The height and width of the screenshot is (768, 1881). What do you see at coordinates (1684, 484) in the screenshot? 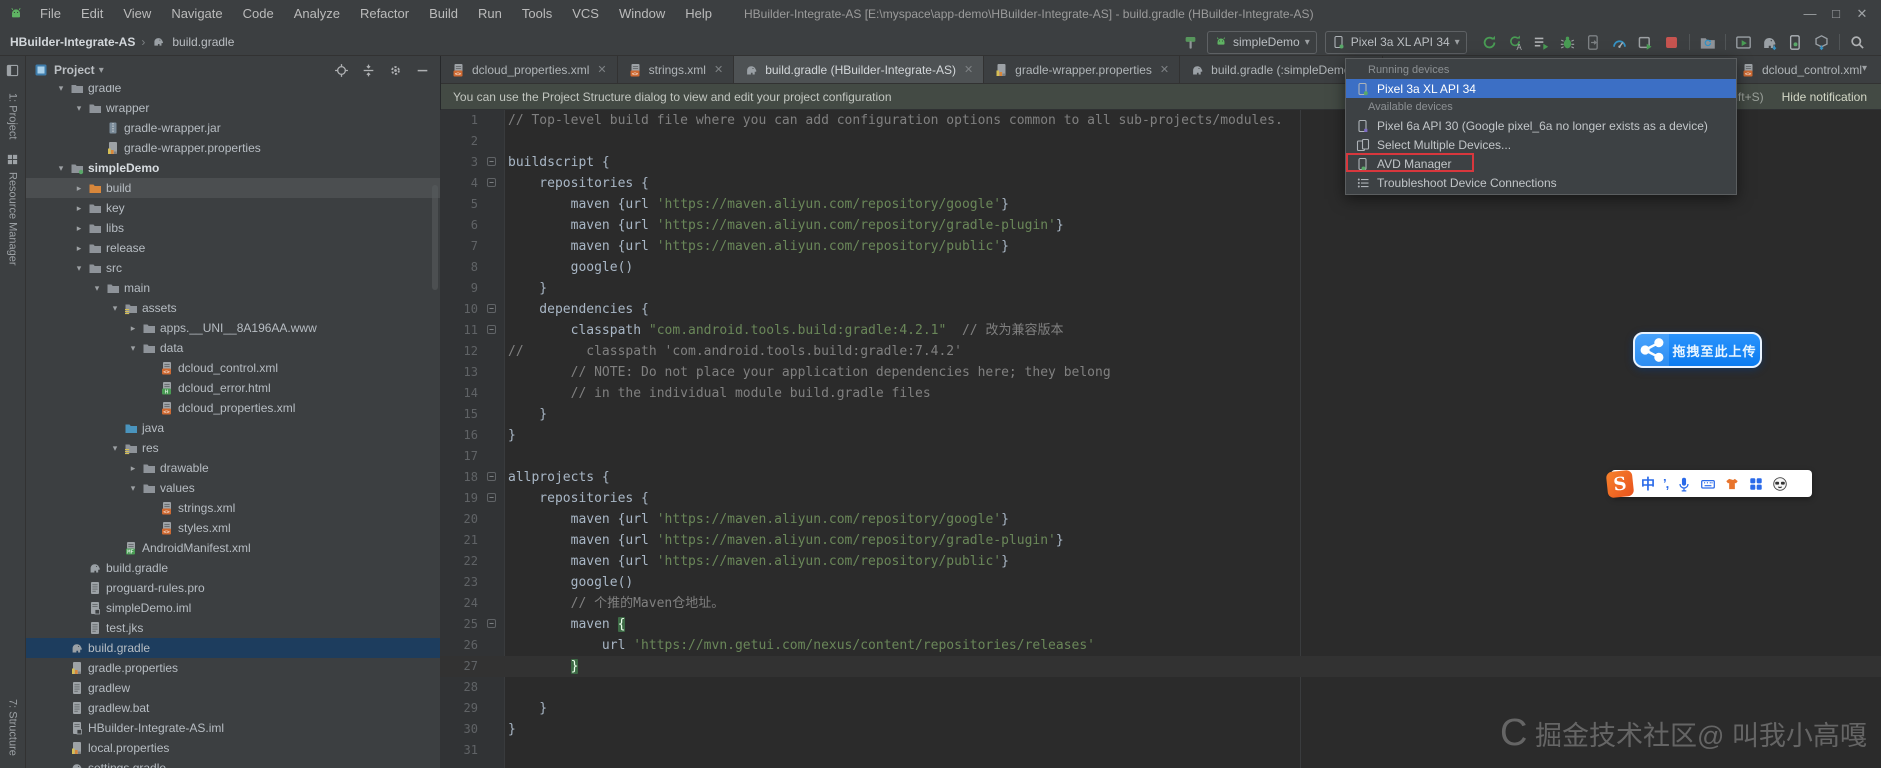
I see `microphone-icon` at bounding box center [1684, 484].